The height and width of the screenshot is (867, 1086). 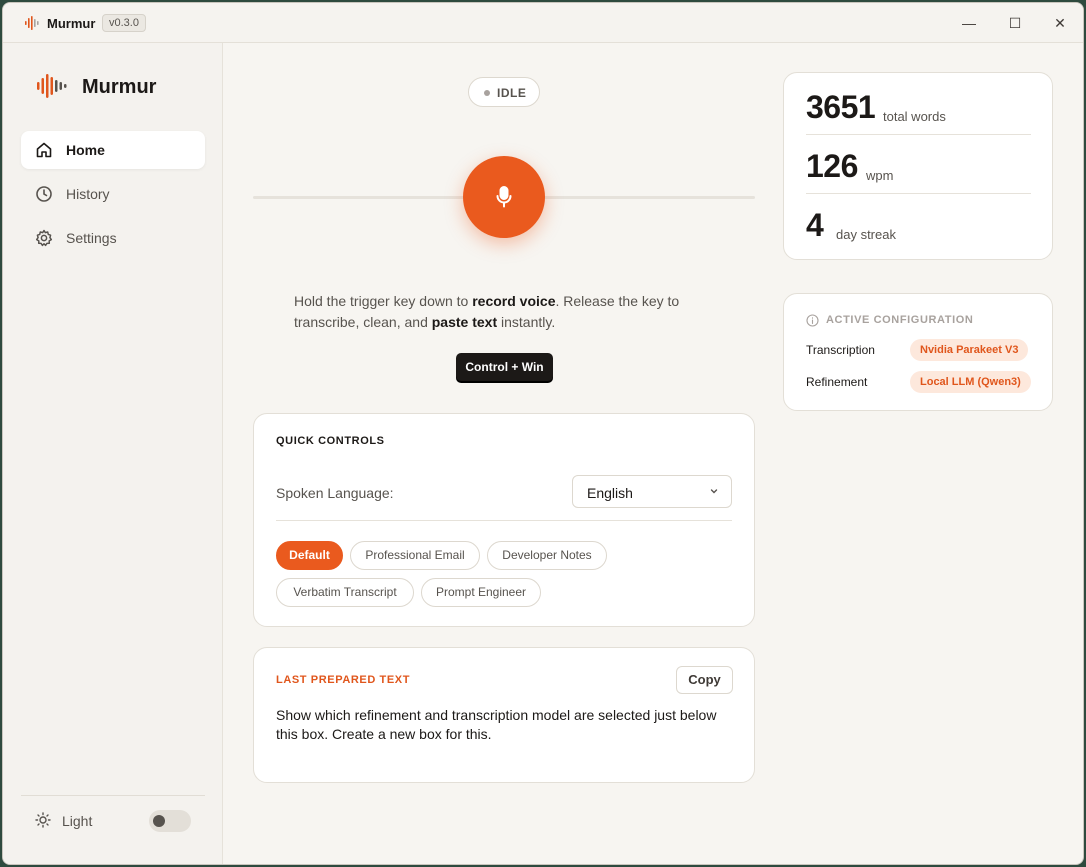 I want to click on clock-icon, so click(x=44, y=194).